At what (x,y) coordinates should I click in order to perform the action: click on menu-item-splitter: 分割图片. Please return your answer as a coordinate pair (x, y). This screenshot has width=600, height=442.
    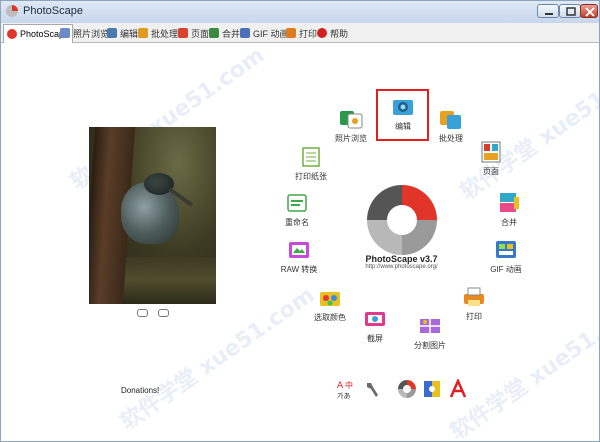
    Looking at the image, I should click on (430, 332).